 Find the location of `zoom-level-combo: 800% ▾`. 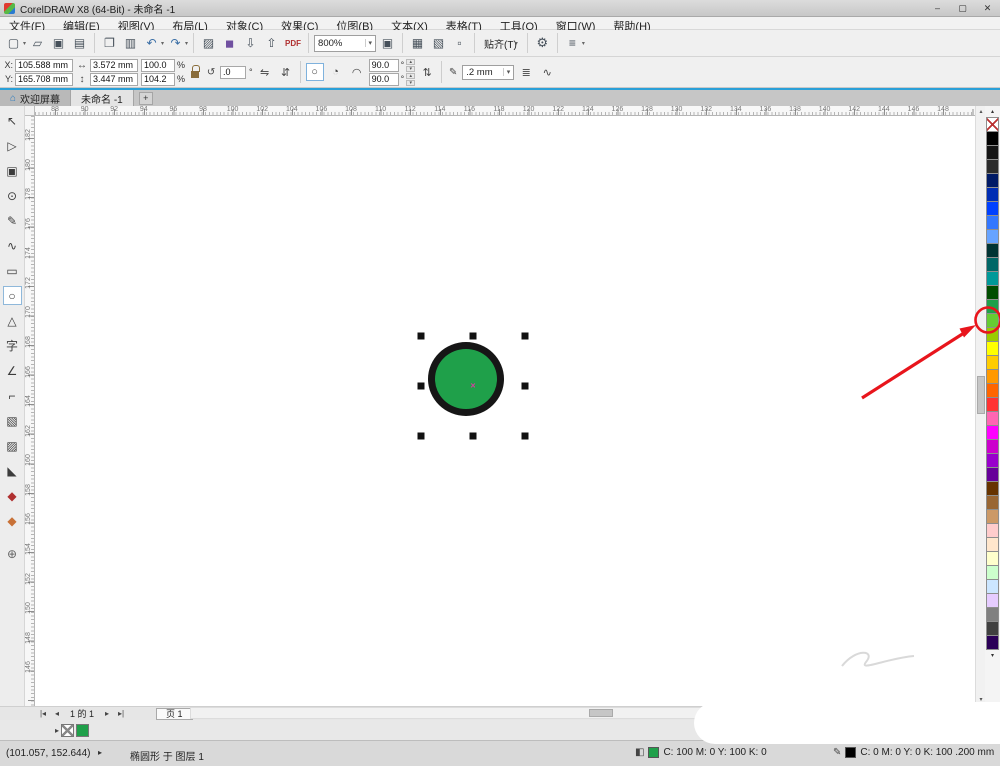

zoom-level-combo: 800% ▾ is located at coordinates (345, 43).